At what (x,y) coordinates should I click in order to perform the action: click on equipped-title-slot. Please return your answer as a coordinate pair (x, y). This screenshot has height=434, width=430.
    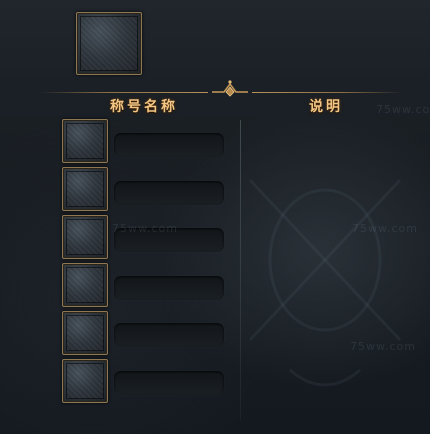
    Looking at the image, I should click on (109, 43).